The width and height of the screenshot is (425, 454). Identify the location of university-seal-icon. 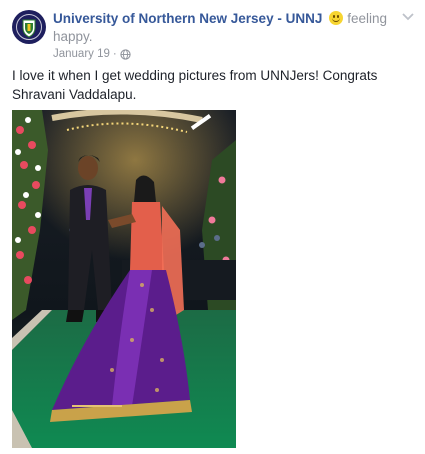
(29, 27).